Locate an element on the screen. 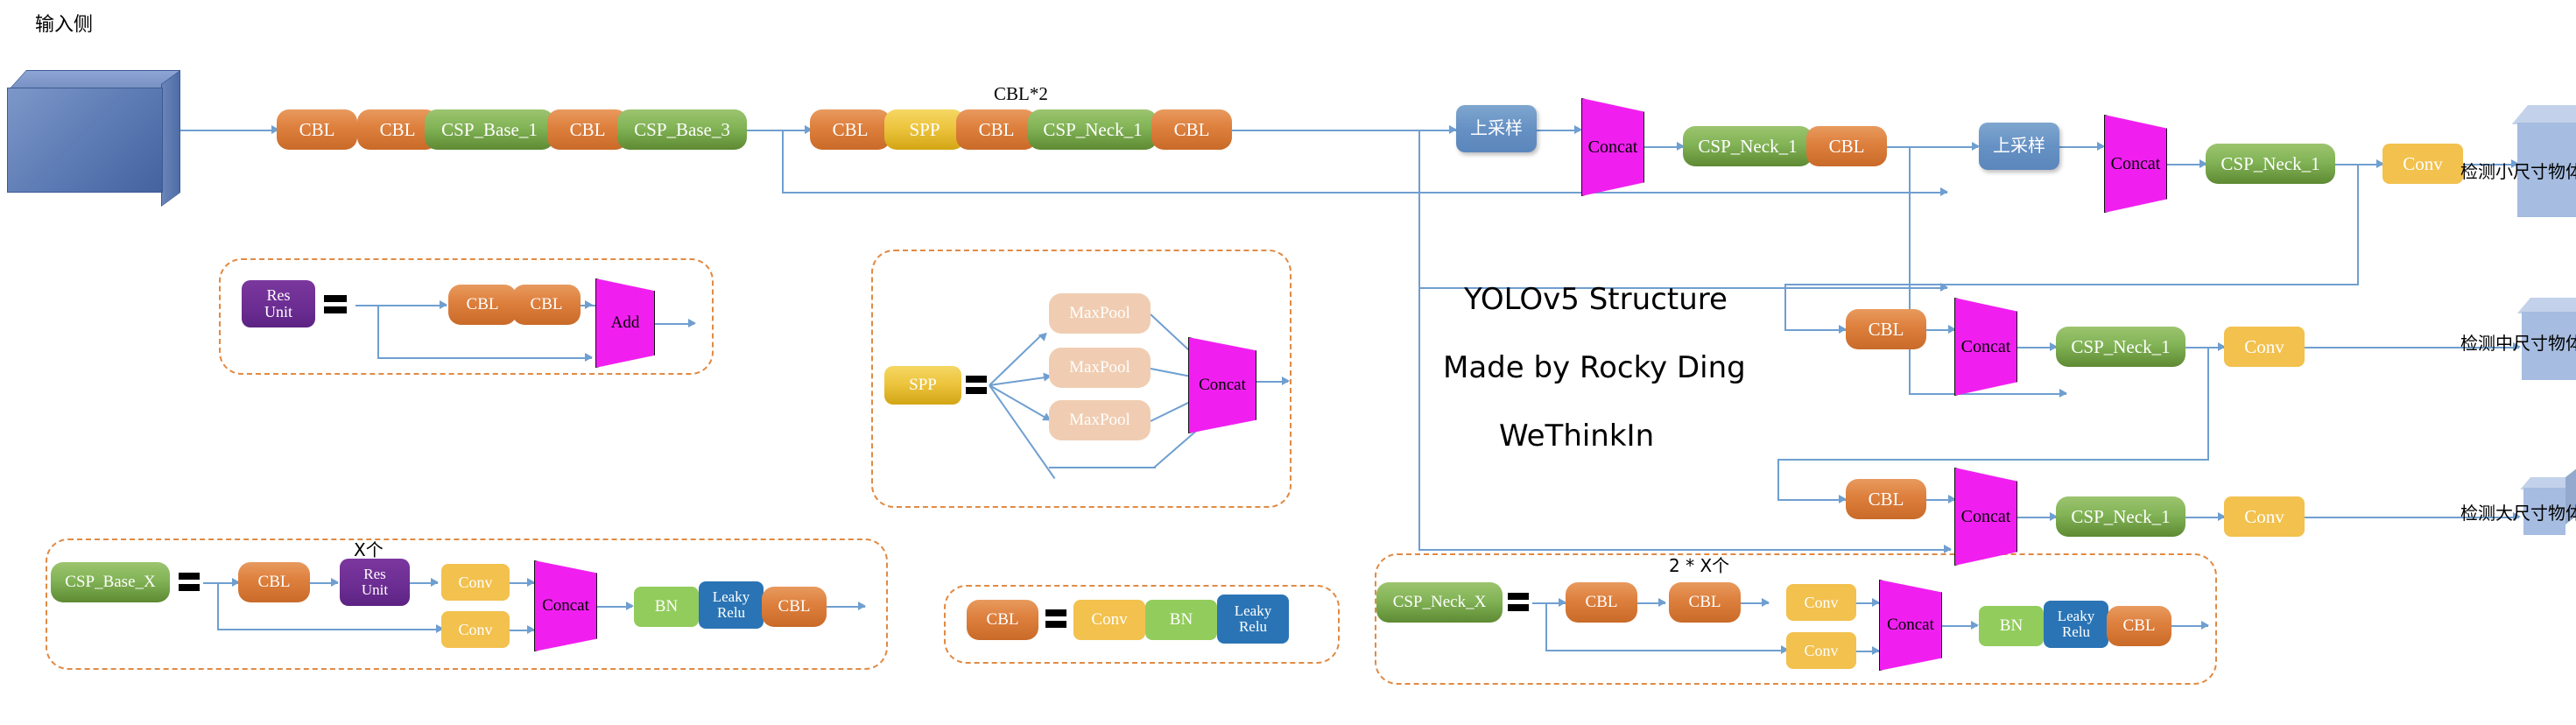  legend-cbl-leaky: Leaky Relu is located at coordinates (1253, 619).